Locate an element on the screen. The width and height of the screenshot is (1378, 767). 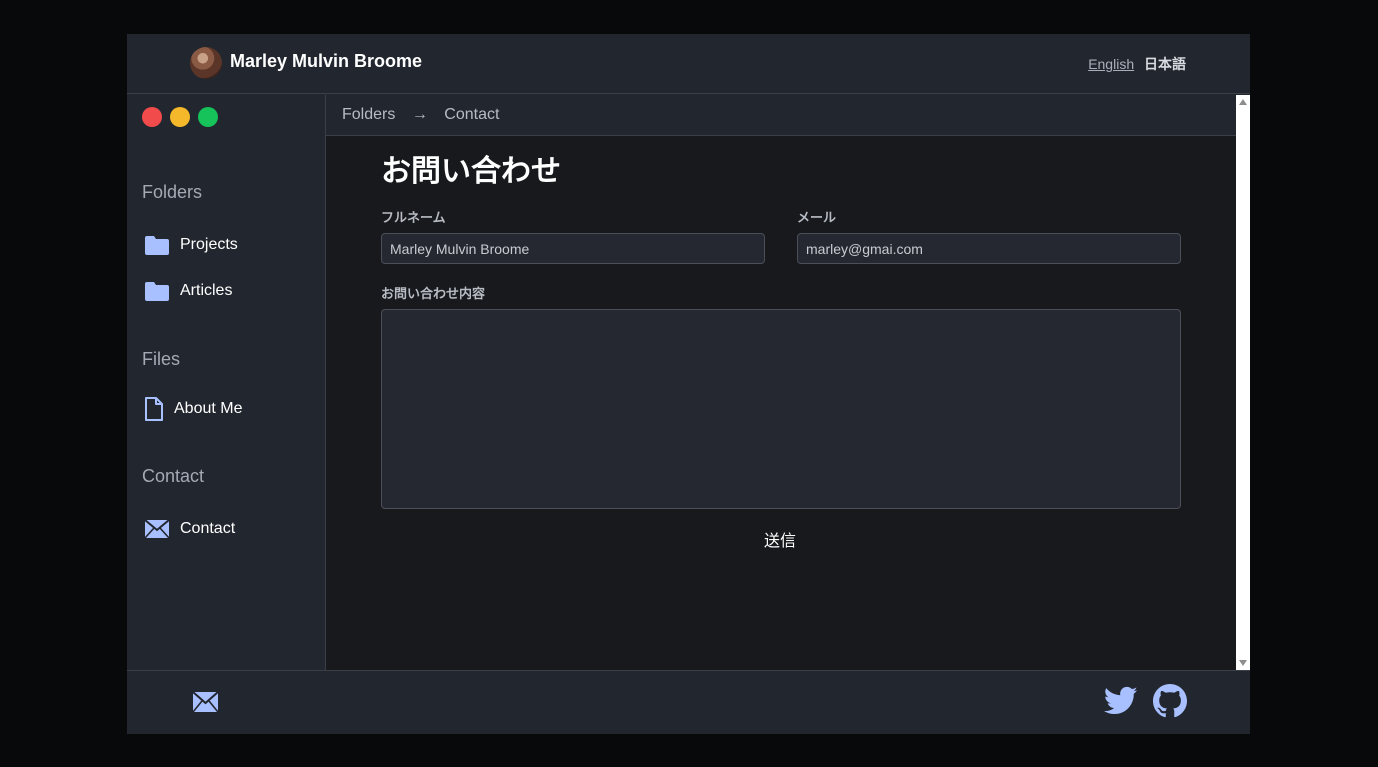
sidebar-item-label: Articles is located at coordinates (206, 290).